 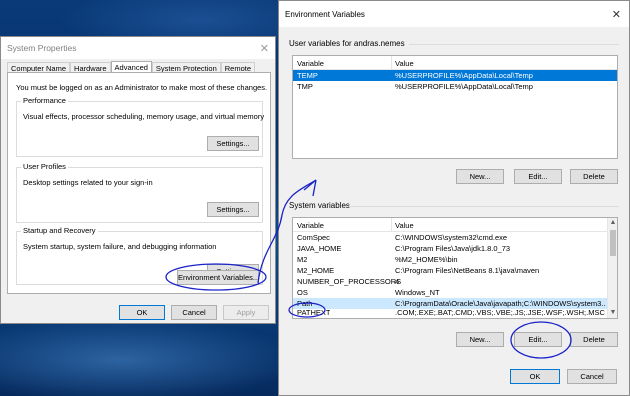 I want to click on scroll-thumb, so click(x=613, y=243).